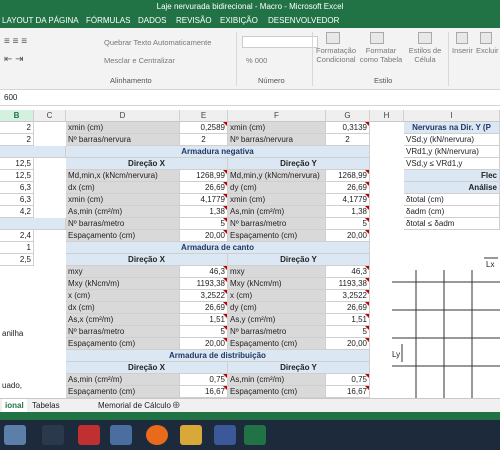  I want to click on excel-icon, so click(255, 435).